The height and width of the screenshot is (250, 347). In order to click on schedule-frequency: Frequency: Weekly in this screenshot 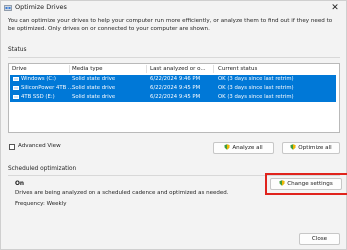, I will do `click(41, 204)`.